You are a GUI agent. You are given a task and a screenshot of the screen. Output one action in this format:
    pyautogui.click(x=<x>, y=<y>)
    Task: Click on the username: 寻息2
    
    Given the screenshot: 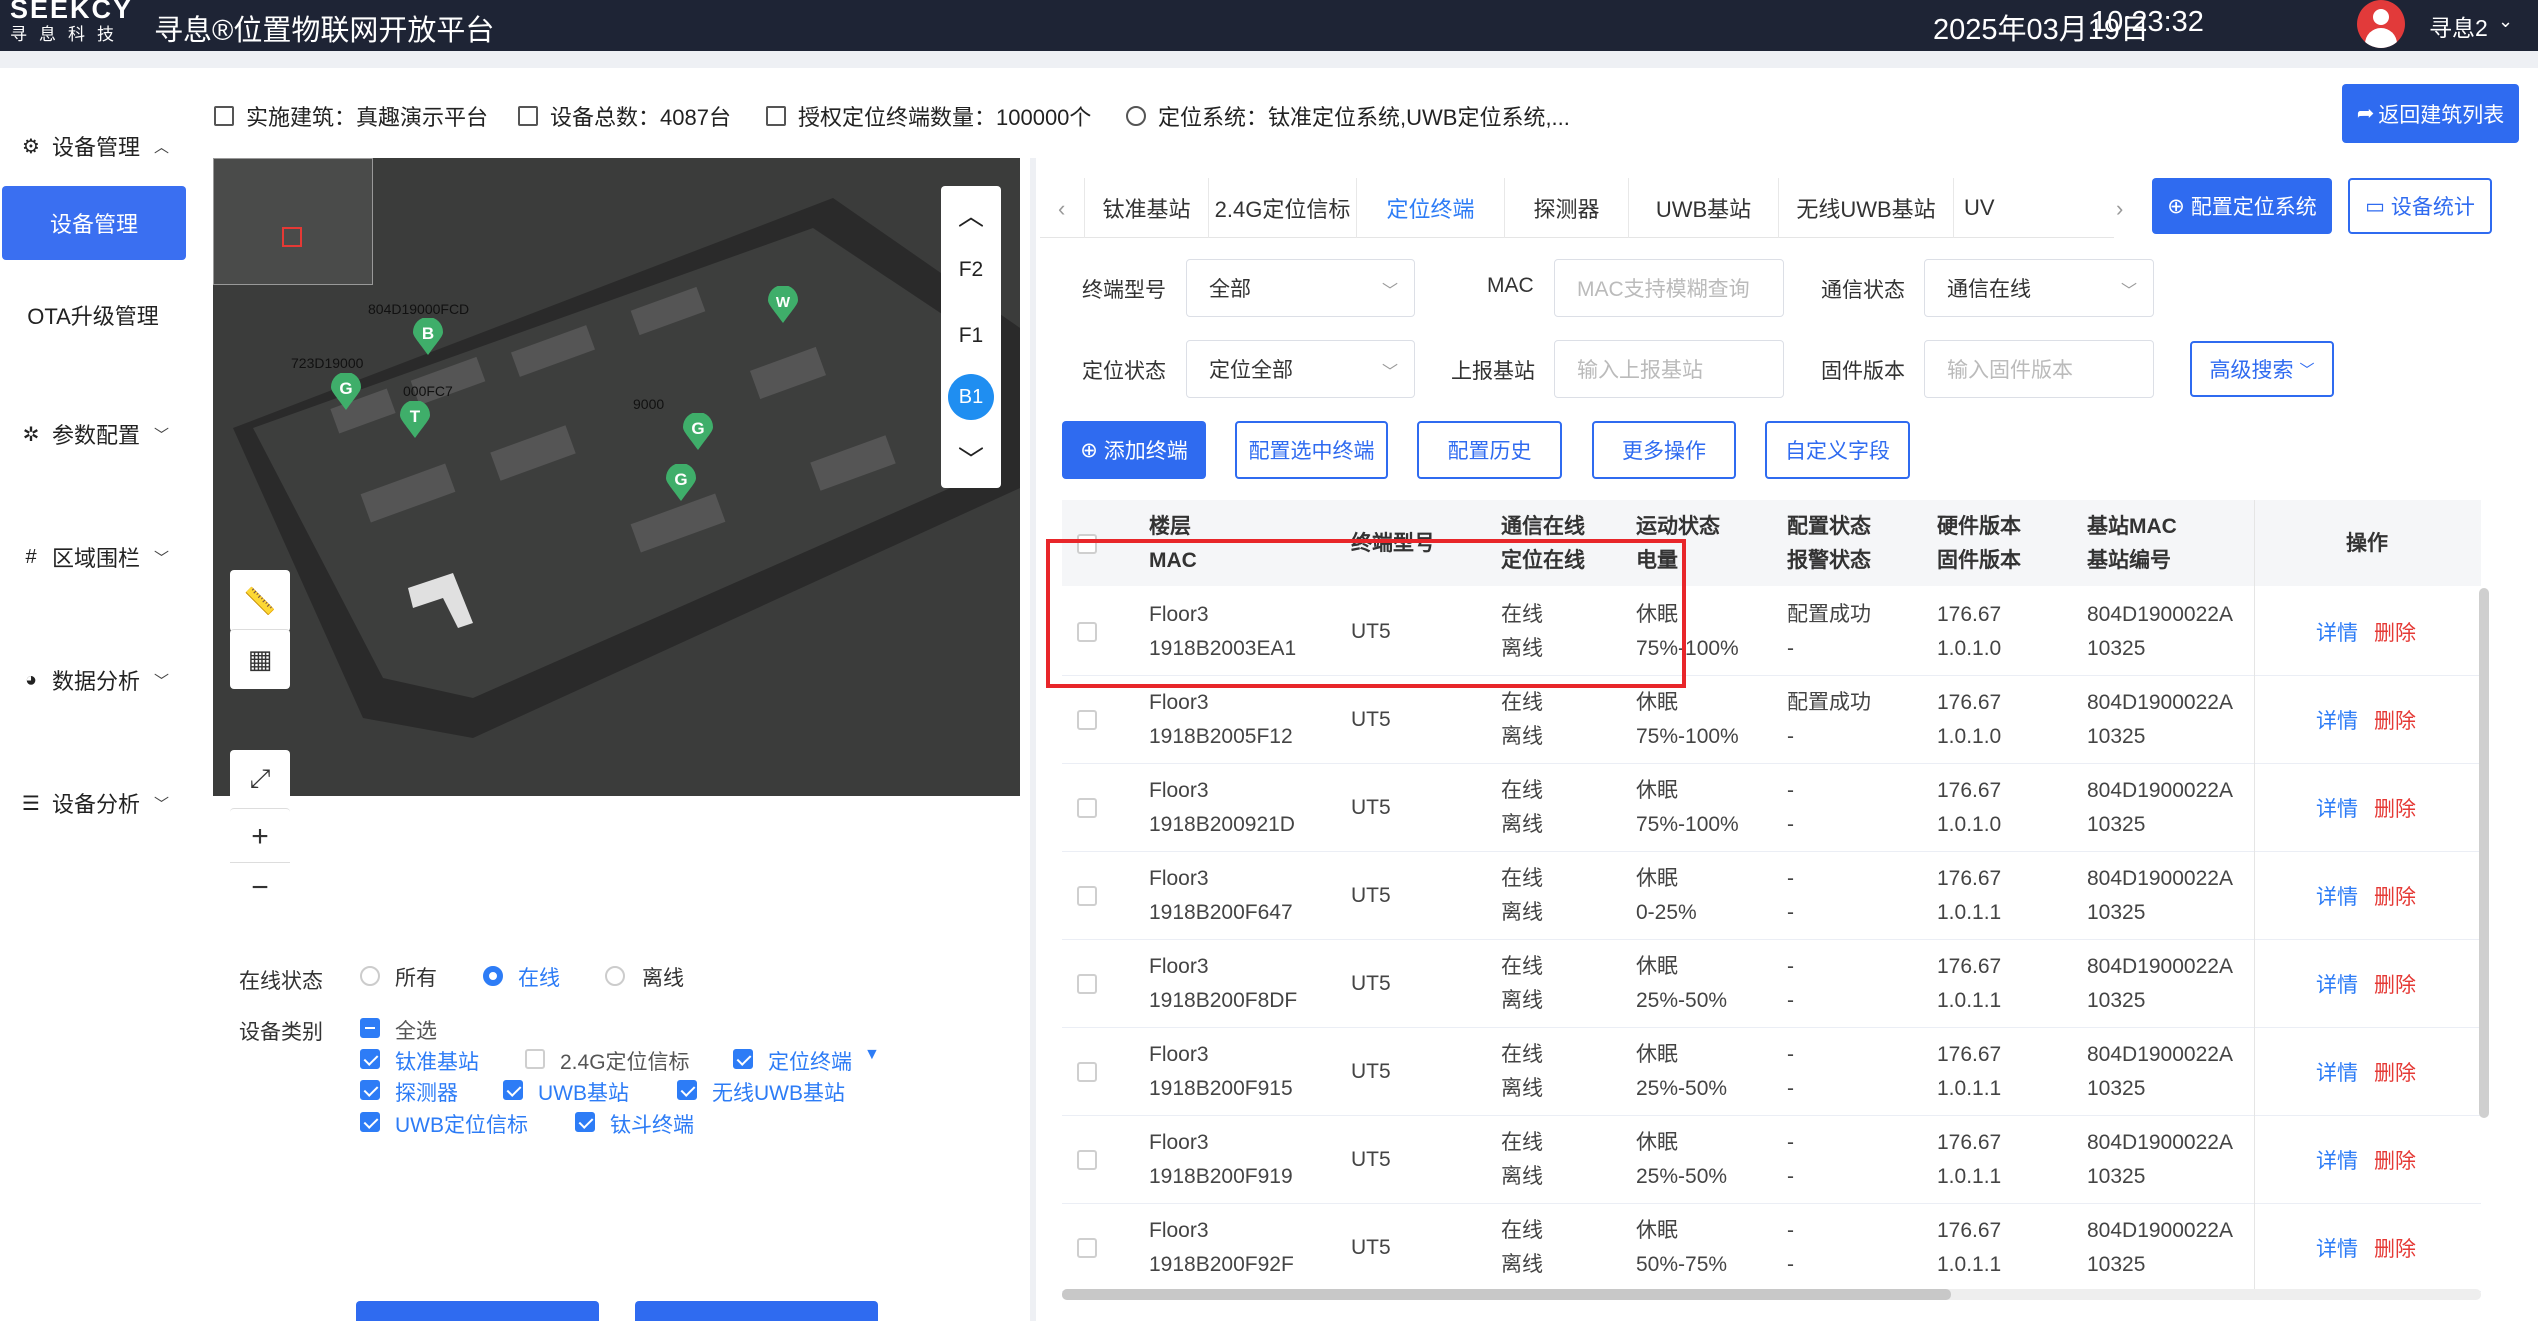 What is the action you would take?
    pyautogui.click(x=2458, y=26)
    